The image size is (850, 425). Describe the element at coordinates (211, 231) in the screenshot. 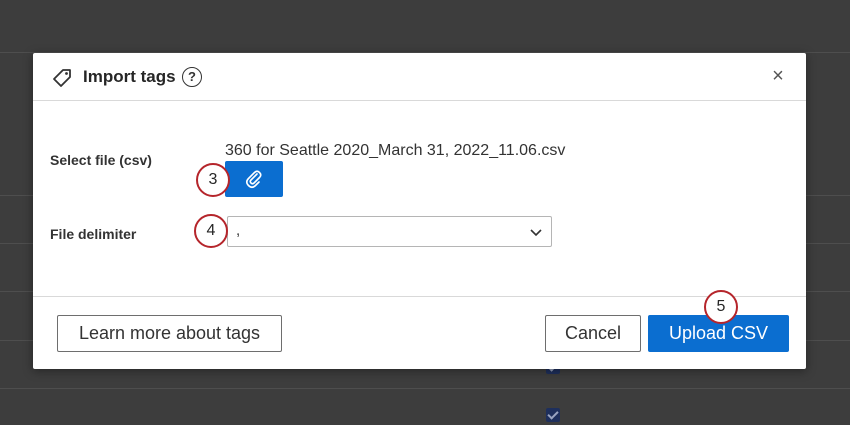

I see `step-marker-4: 4` at that location.